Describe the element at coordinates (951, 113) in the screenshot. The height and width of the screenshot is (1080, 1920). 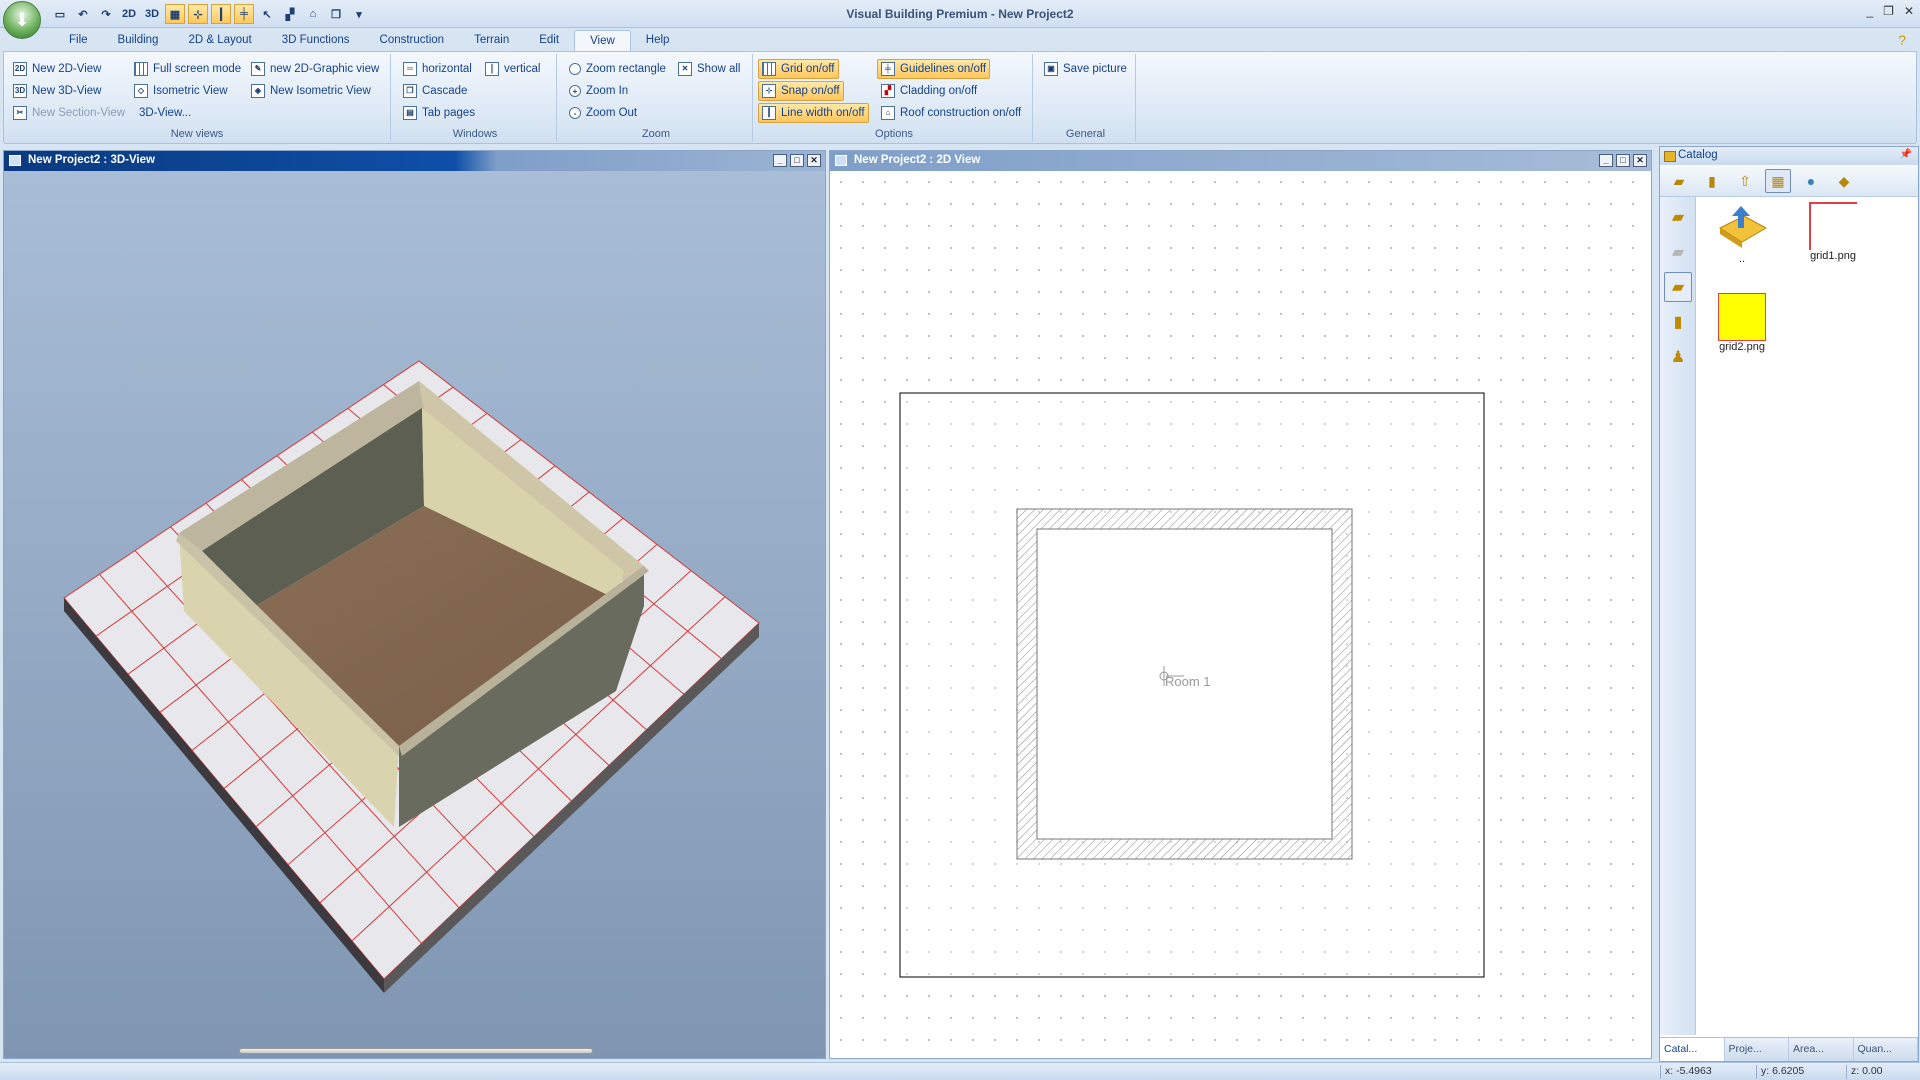
I see `roof-construction-toggle-button: ⌂ Roof construction on/off` at that location.